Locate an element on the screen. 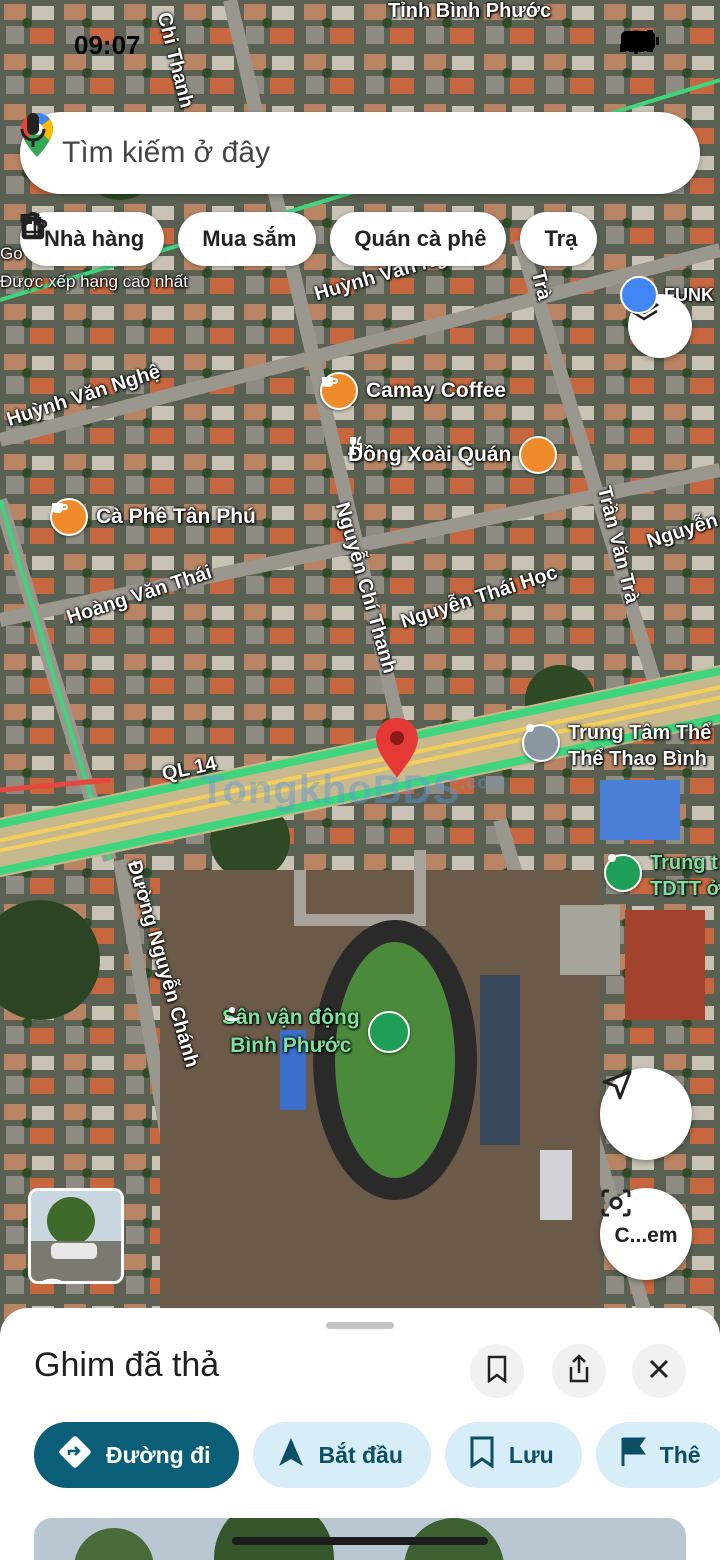 This screenshot has height=1560, width=720. start-button: Bắt đầu is located at coordinates (341, 1455).